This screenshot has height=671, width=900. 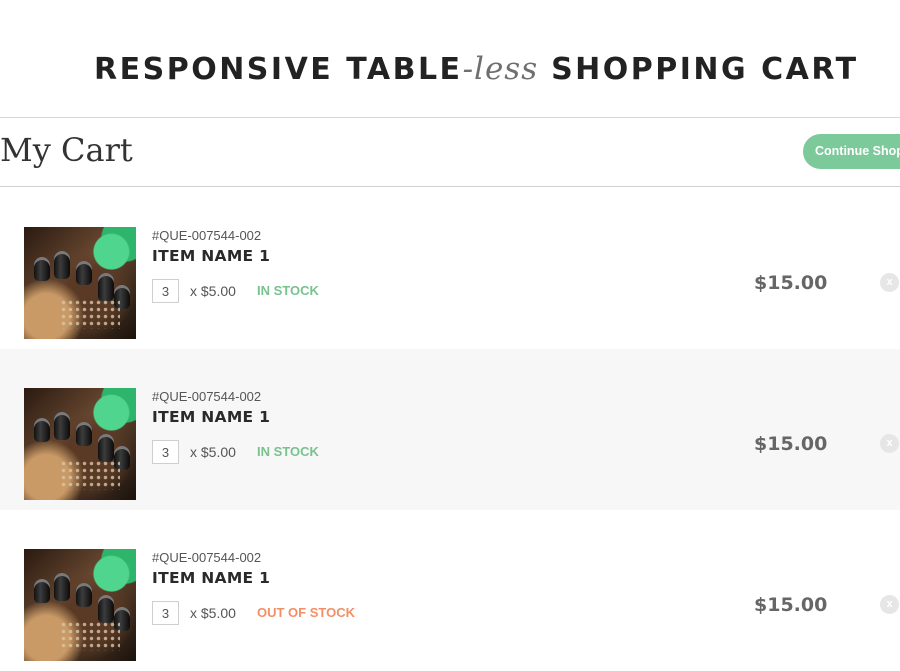 What do you see at coordinates (450, 152) in the screenshot?
I see `cart-header-bar: My Cart Continue Shopping` at bounding box center [450, 152].